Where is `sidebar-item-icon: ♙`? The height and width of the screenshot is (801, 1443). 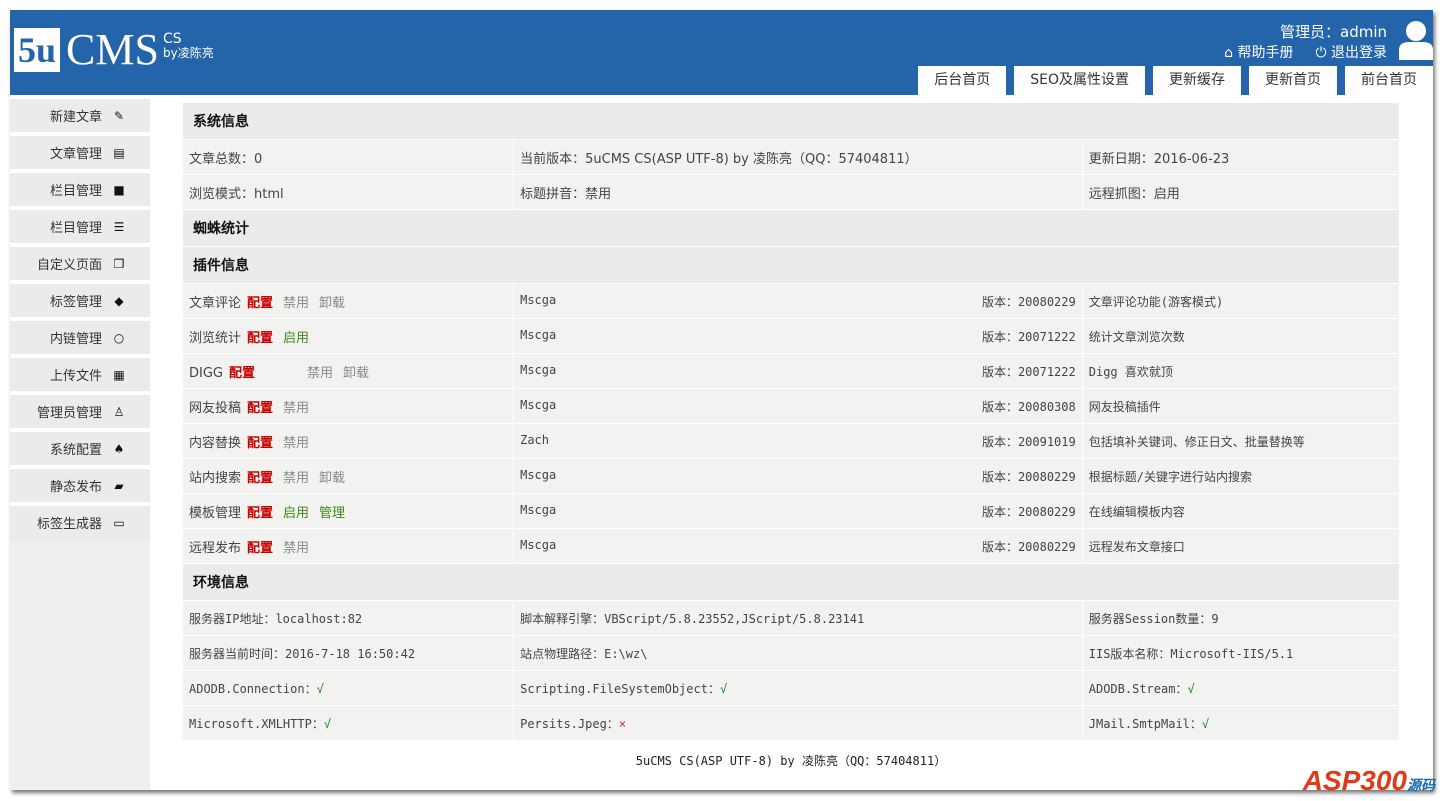
sidebar-item-icon: ♙ is located at coordinates (119, 411).